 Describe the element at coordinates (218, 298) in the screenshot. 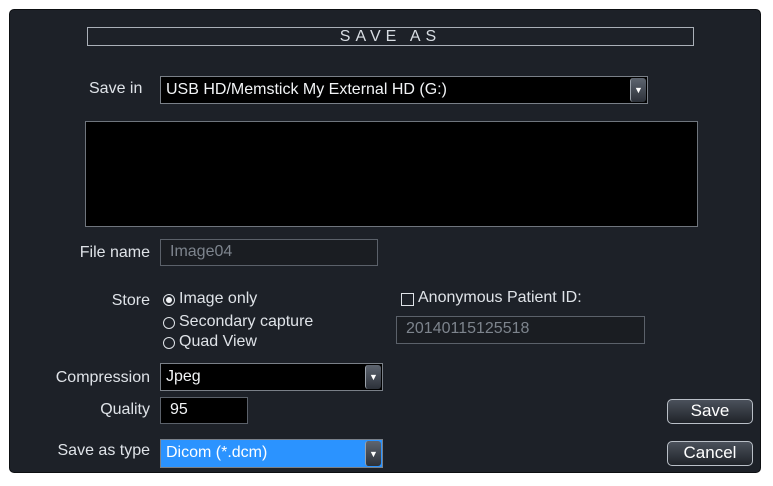

I see `store-option-image-only: Image only` at that location.